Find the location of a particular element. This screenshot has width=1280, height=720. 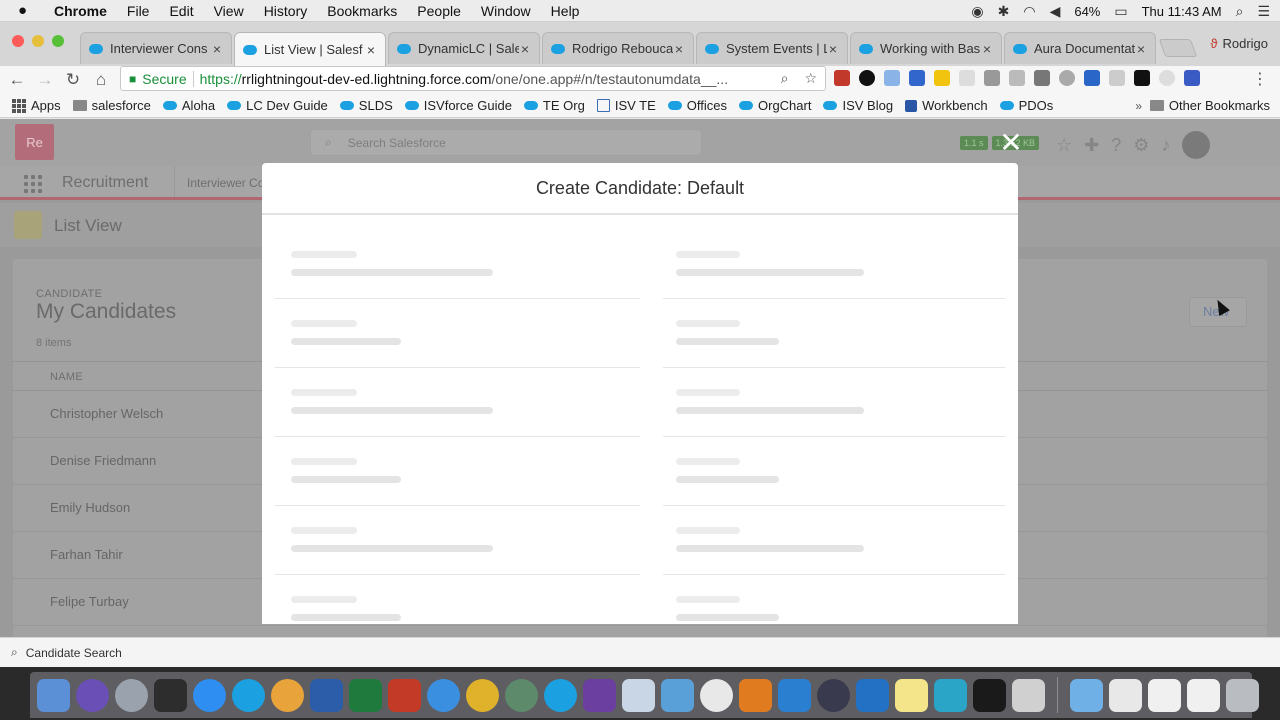

menu-bookmarks: Bookmarks is located at coordinates (362, 11).